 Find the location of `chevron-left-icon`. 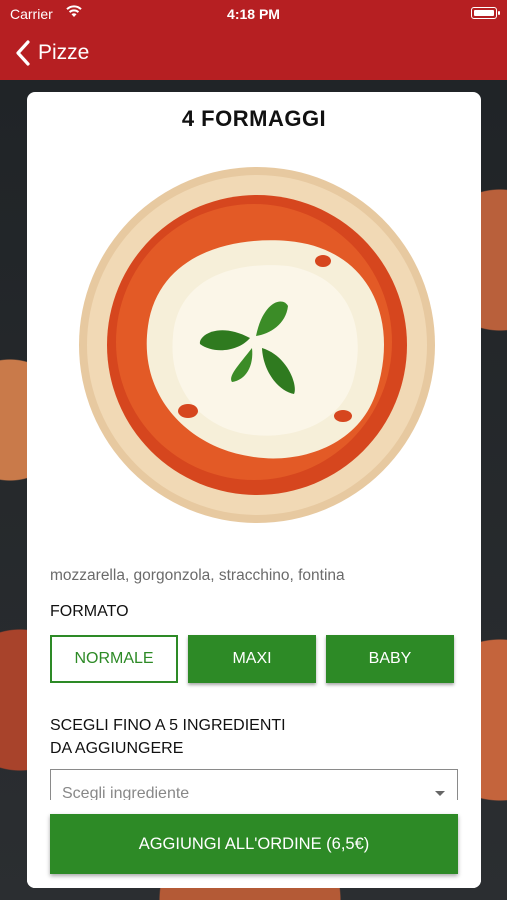

chevron-left-icon is located at coordinates (23, 53).